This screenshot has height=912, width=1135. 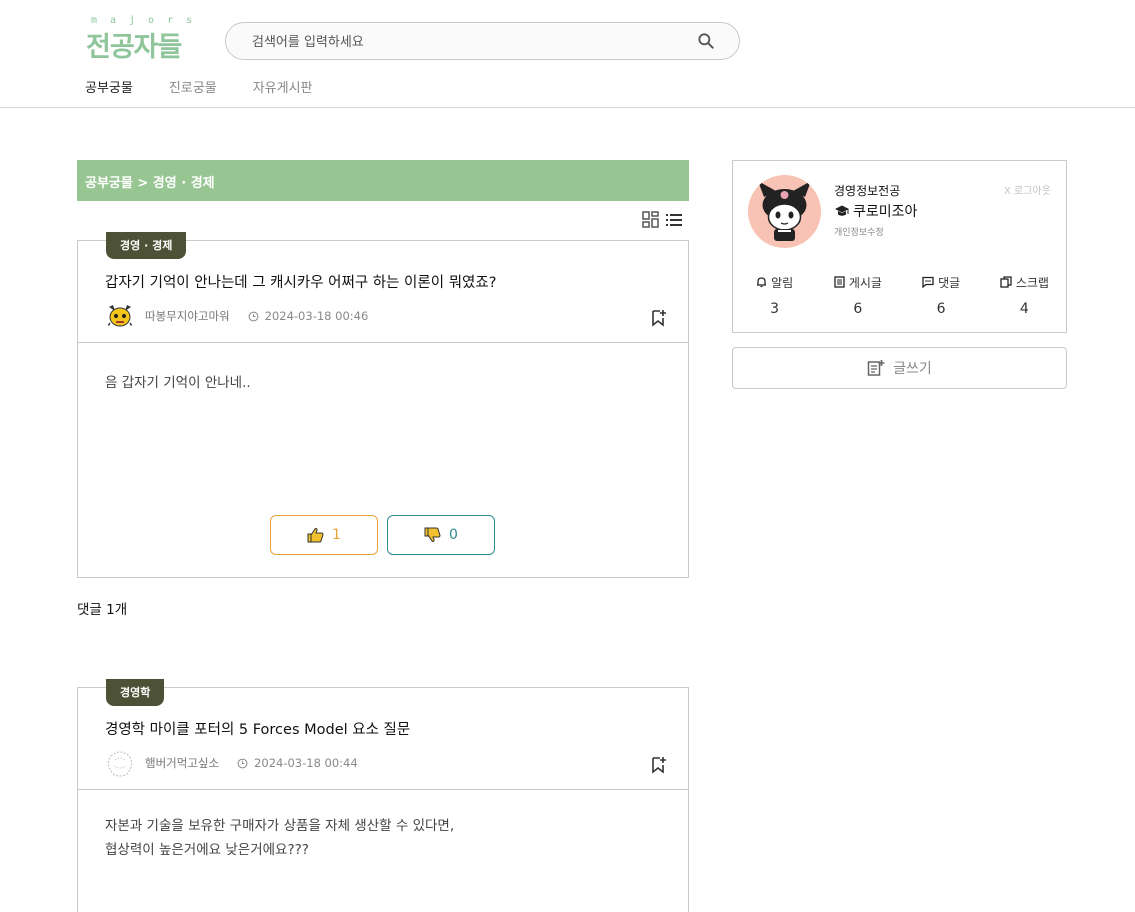 What do you see at coordinates (383, 180) in the screenshot?
I see `breadcrumb: 공부궁물 > 경영 · 경제` at bounding box center [383, 180].